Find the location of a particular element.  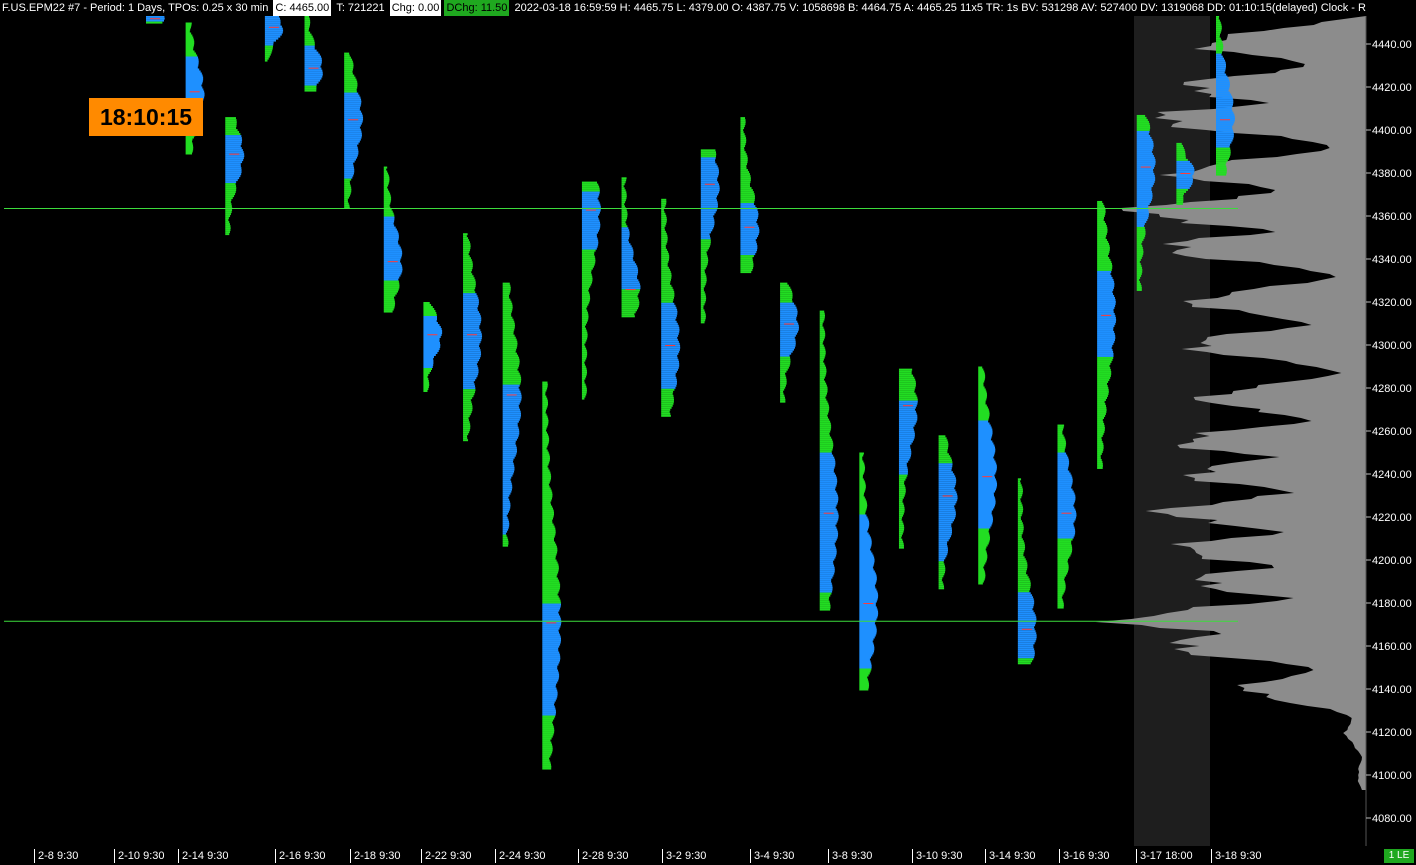

status-badge: 1 LE is located at coordinates (1399, 856).